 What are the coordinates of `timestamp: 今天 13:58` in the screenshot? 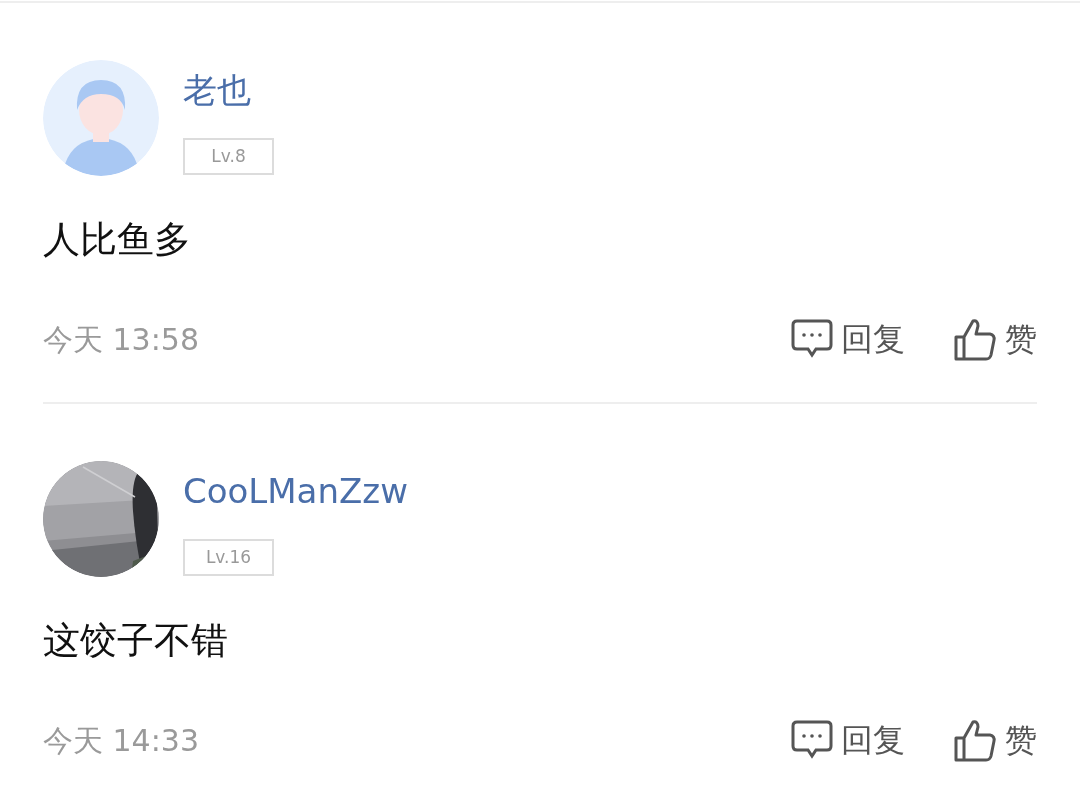 It's located at (121, 339).